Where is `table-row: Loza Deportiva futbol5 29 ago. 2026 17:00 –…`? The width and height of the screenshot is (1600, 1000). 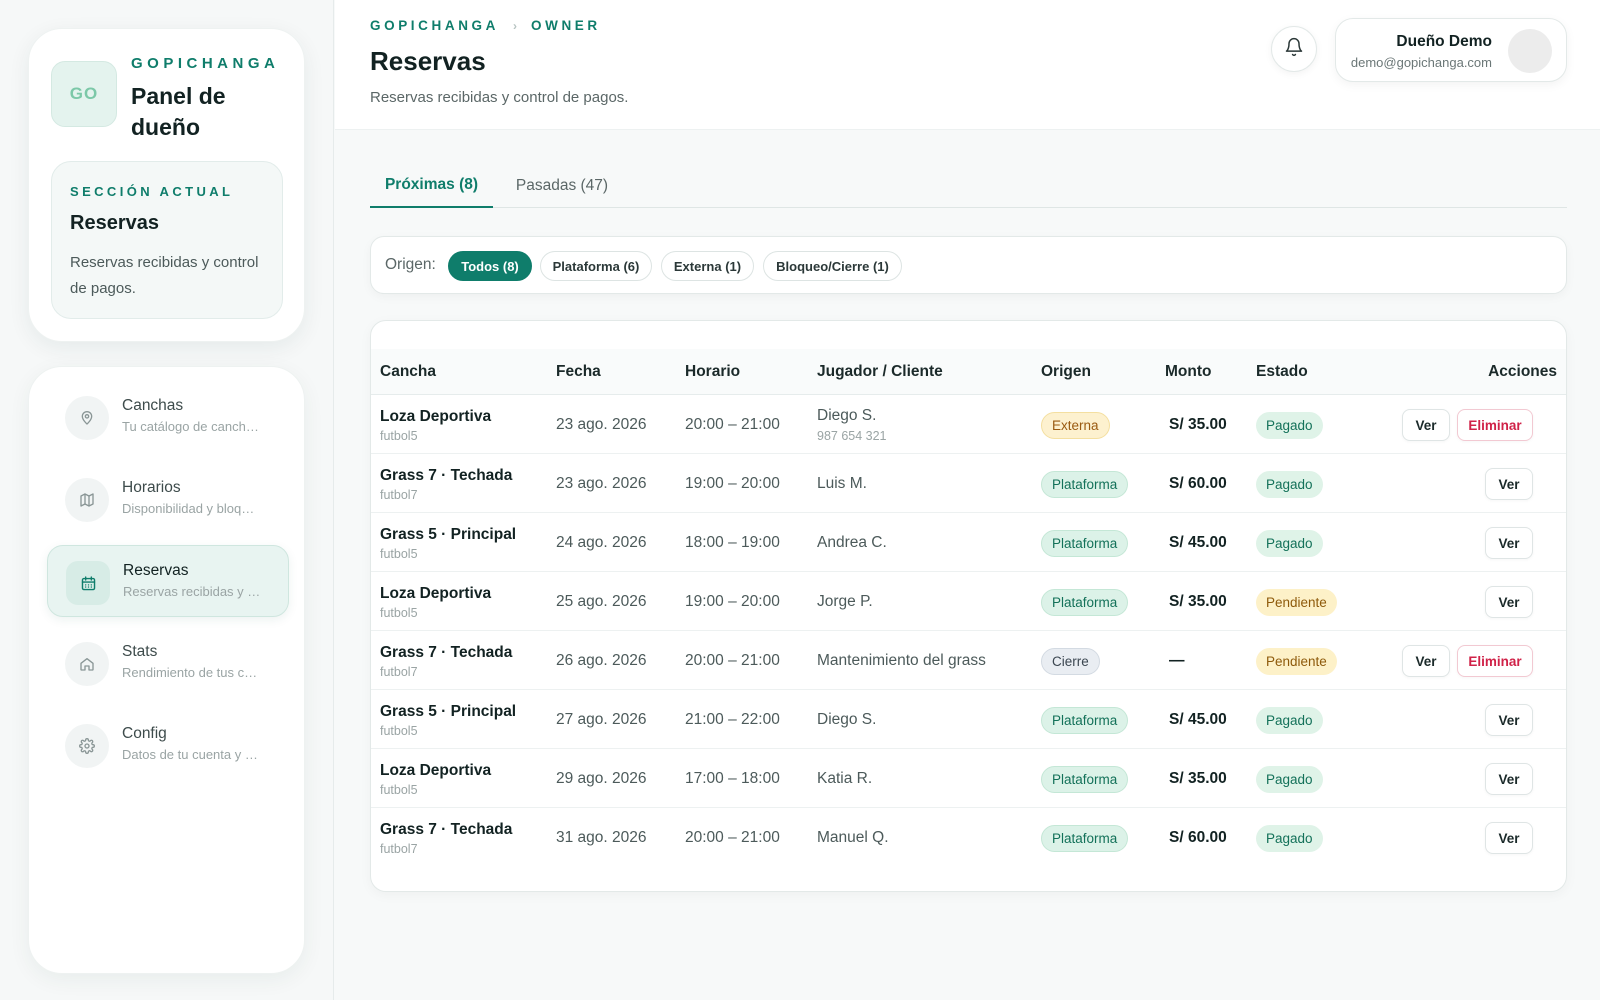 table-row: Loza Deportiva futbol5 29 ago. 2026 17:00 –… is located at coordinates (968, 778).